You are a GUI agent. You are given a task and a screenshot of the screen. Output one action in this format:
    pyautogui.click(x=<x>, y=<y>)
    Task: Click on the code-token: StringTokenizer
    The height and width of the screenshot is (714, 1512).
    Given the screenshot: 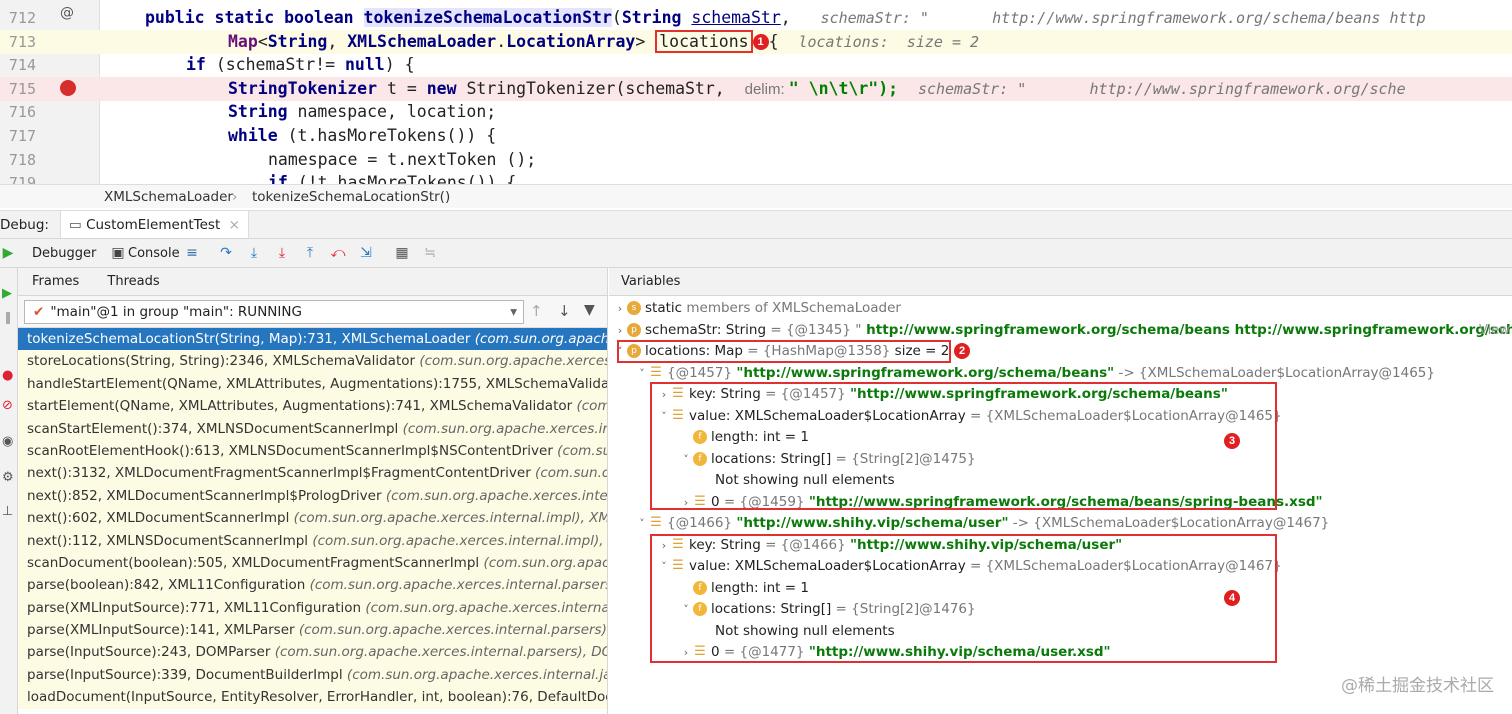 What is the action you would take?
    pyautogui.click(x=307, y=88)
    